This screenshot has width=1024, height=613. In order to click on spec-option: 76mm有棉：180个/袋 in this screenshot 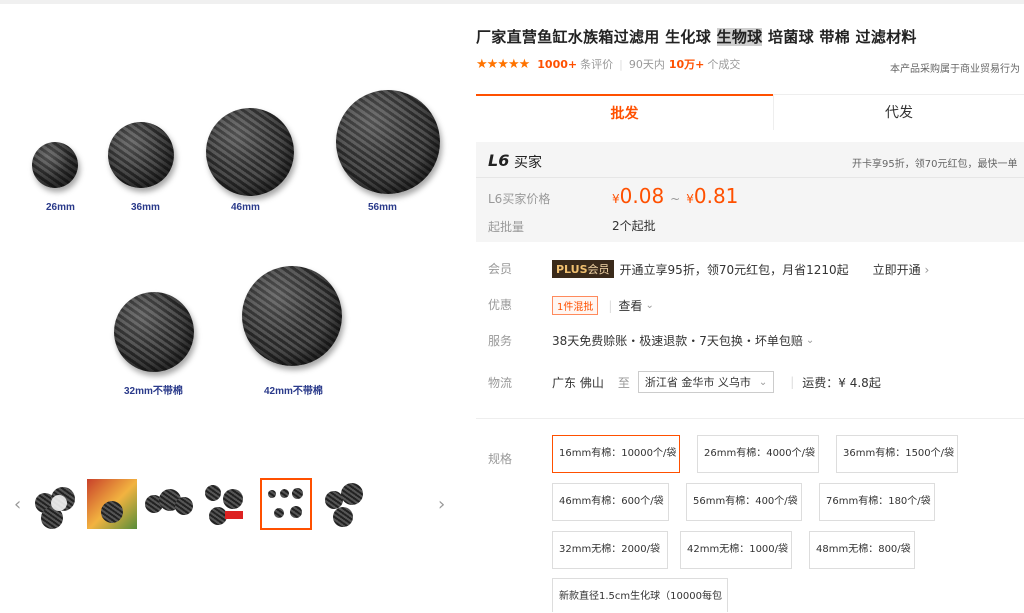, I will do `click(877, 502)`.